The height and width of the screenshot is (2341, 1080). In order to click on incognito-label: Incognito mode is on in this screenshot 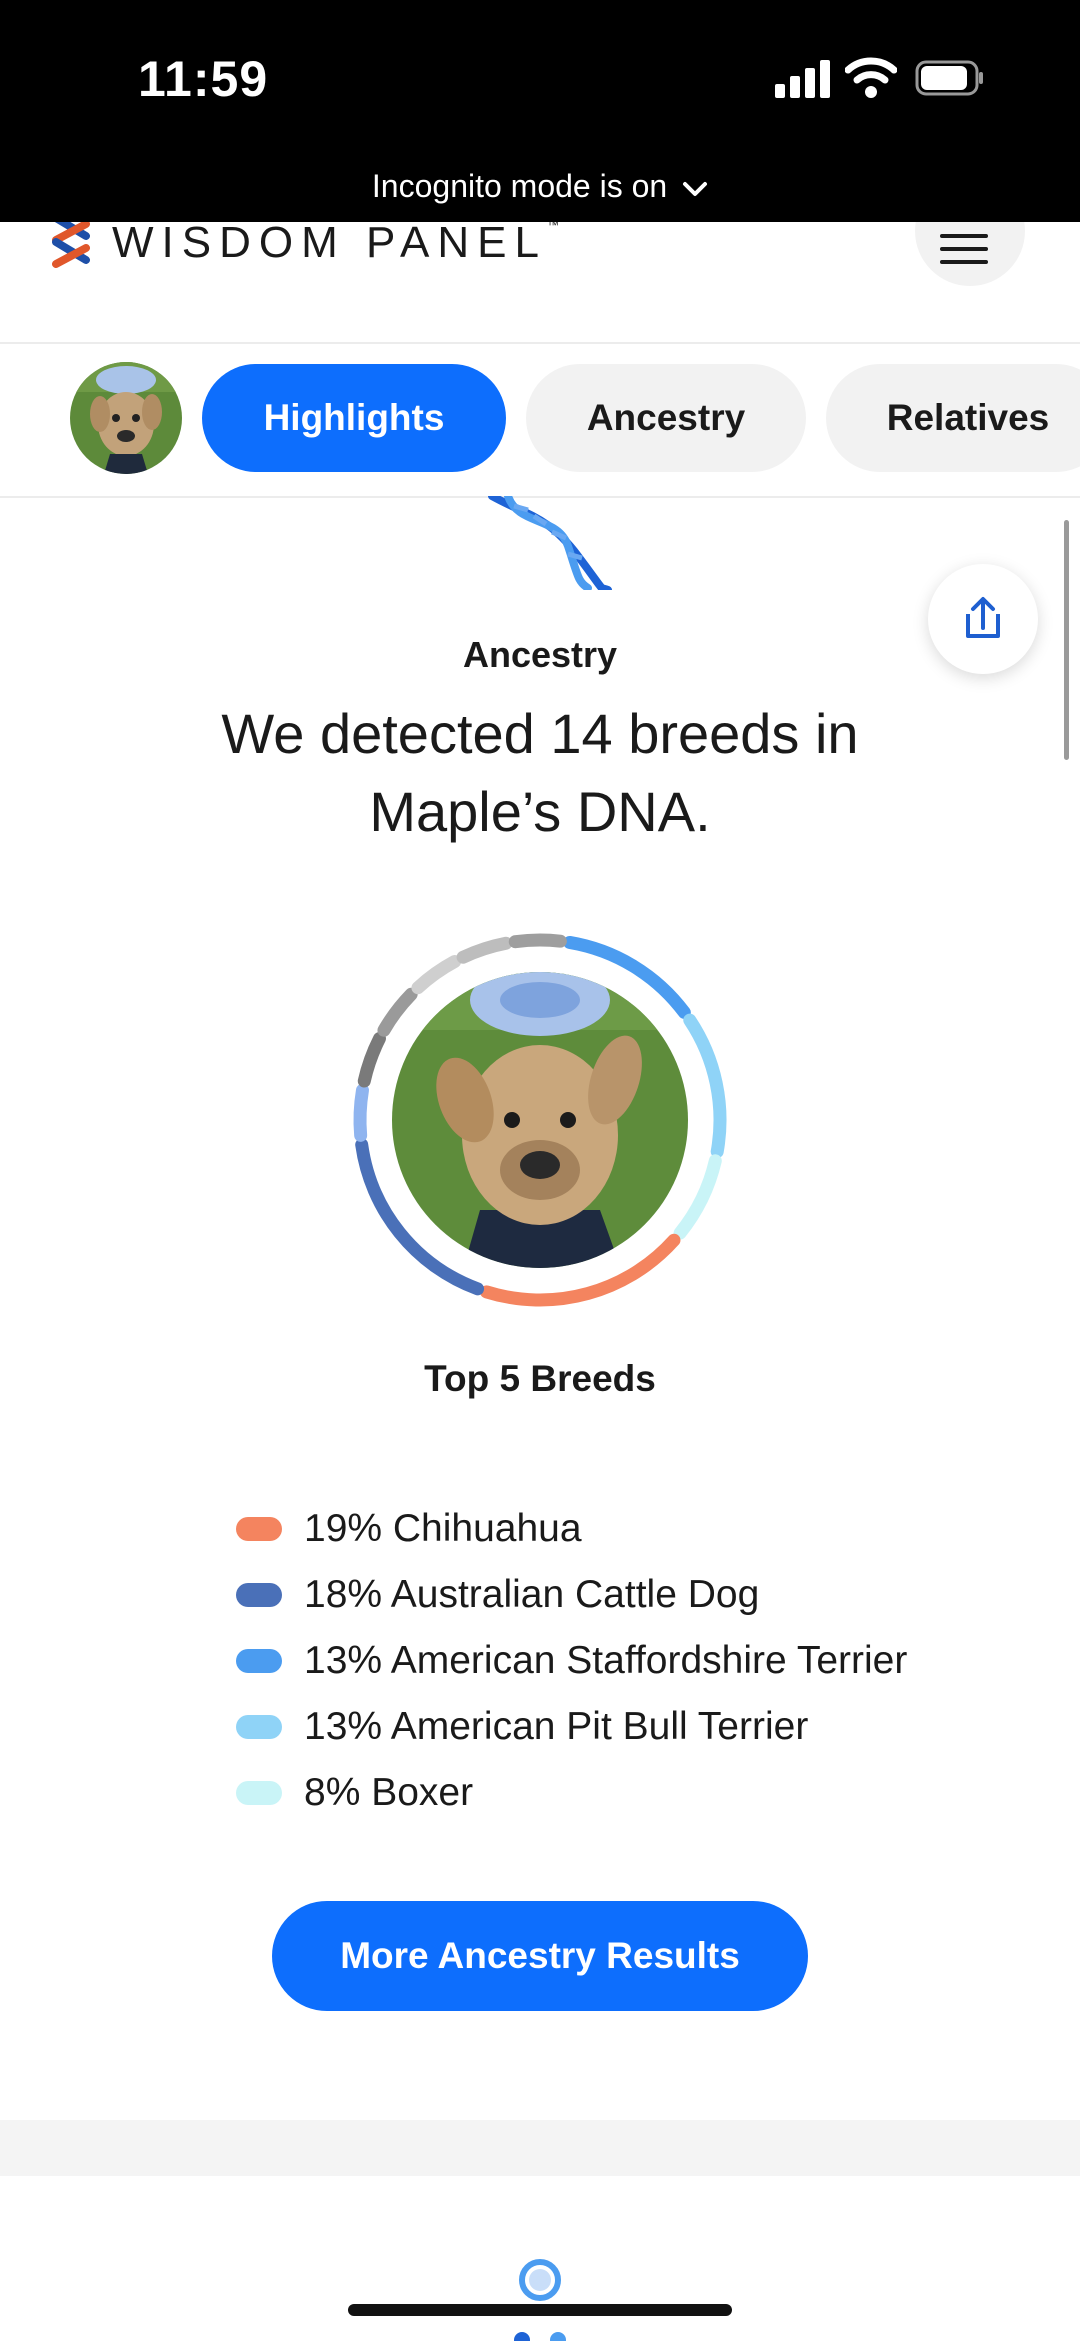, I will do `click(519, 186)`.